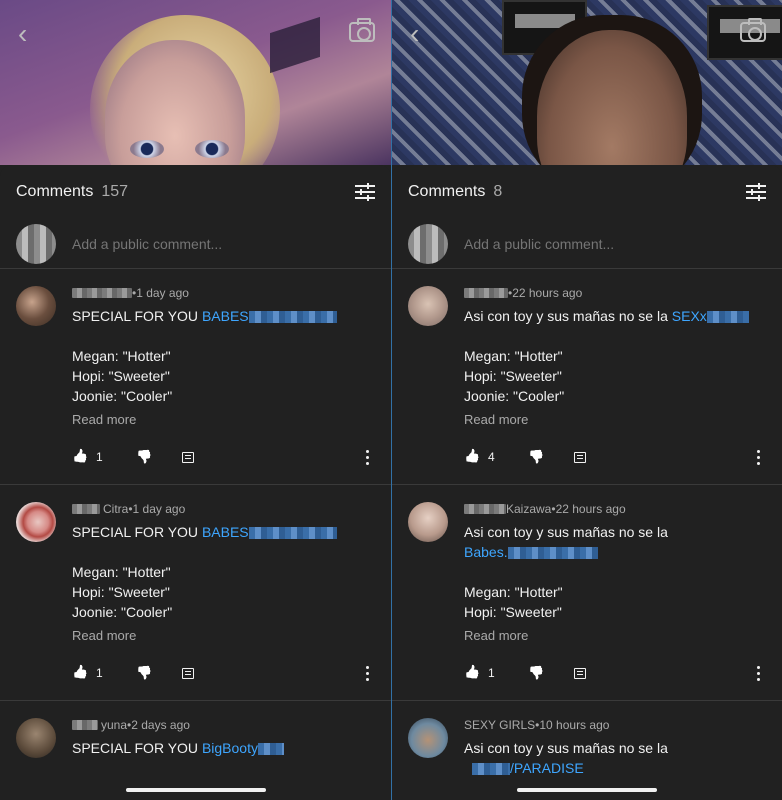  What do you see at coordinates (566, 532) in the screenshot?
I see `comment-line: Asi con toy y sus mañas no se la` at bounding box center [566, 532].